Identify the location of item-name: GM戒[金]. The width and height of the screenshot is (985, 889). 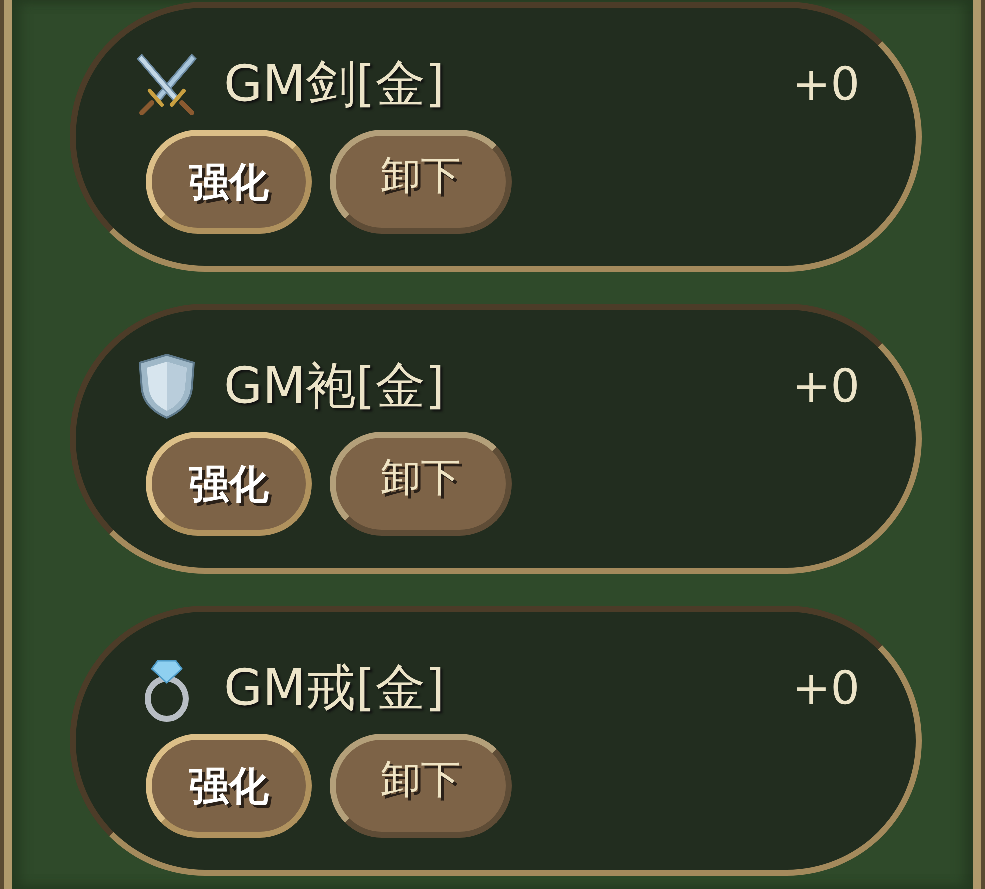
(334, 688).